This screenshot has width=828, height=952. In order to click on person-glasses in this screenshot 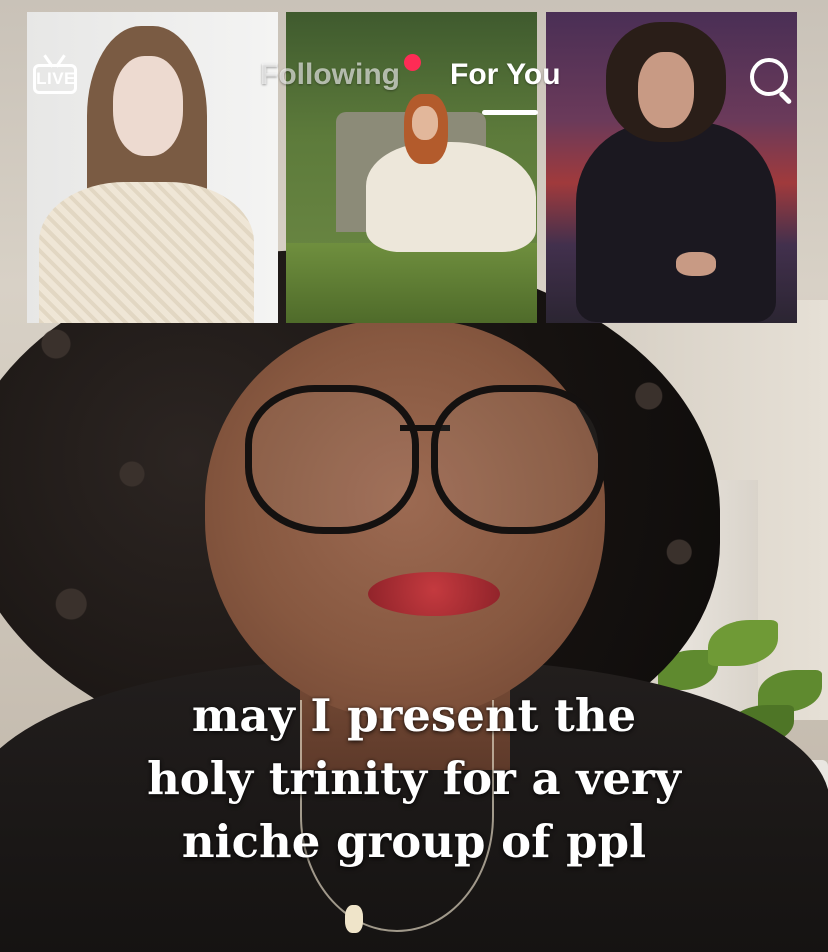, I will do `click(425, 459)`.